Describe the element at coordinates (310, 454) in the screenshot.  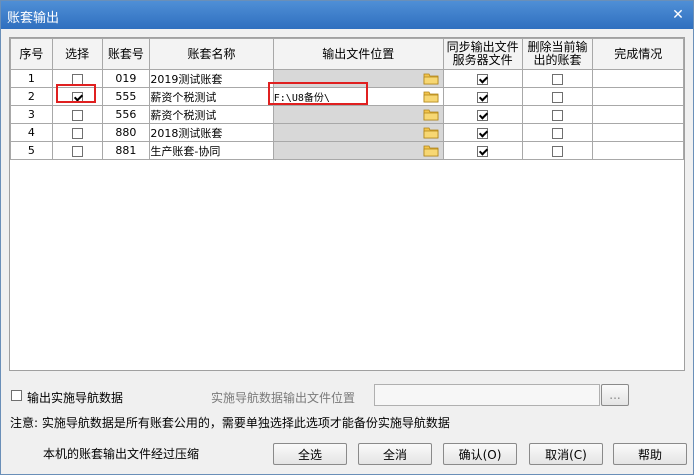
I see `select-all-button: 全选` at that location.